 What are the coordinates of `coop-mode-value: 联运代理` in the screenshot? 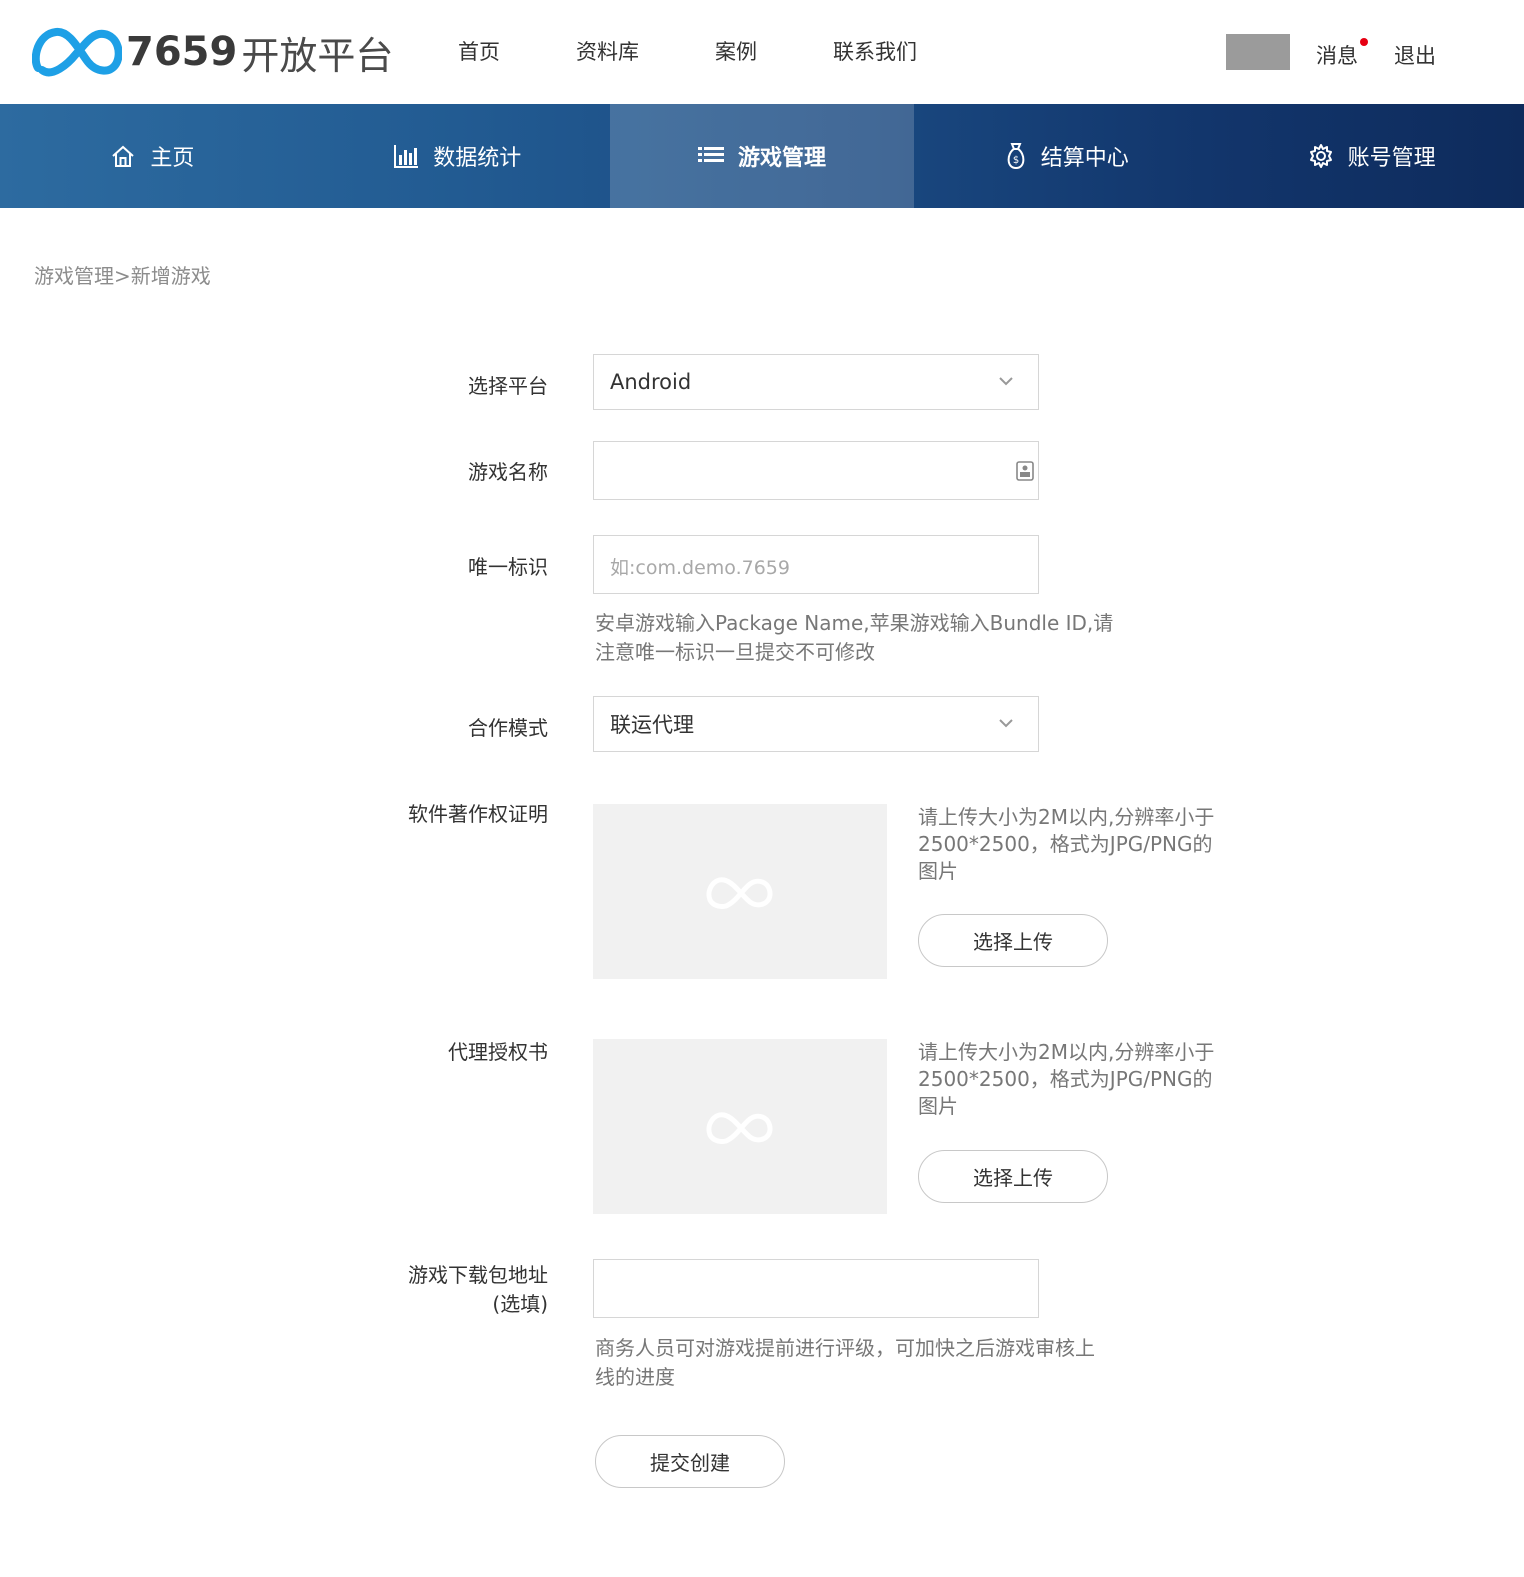 It's located at (652, 725).